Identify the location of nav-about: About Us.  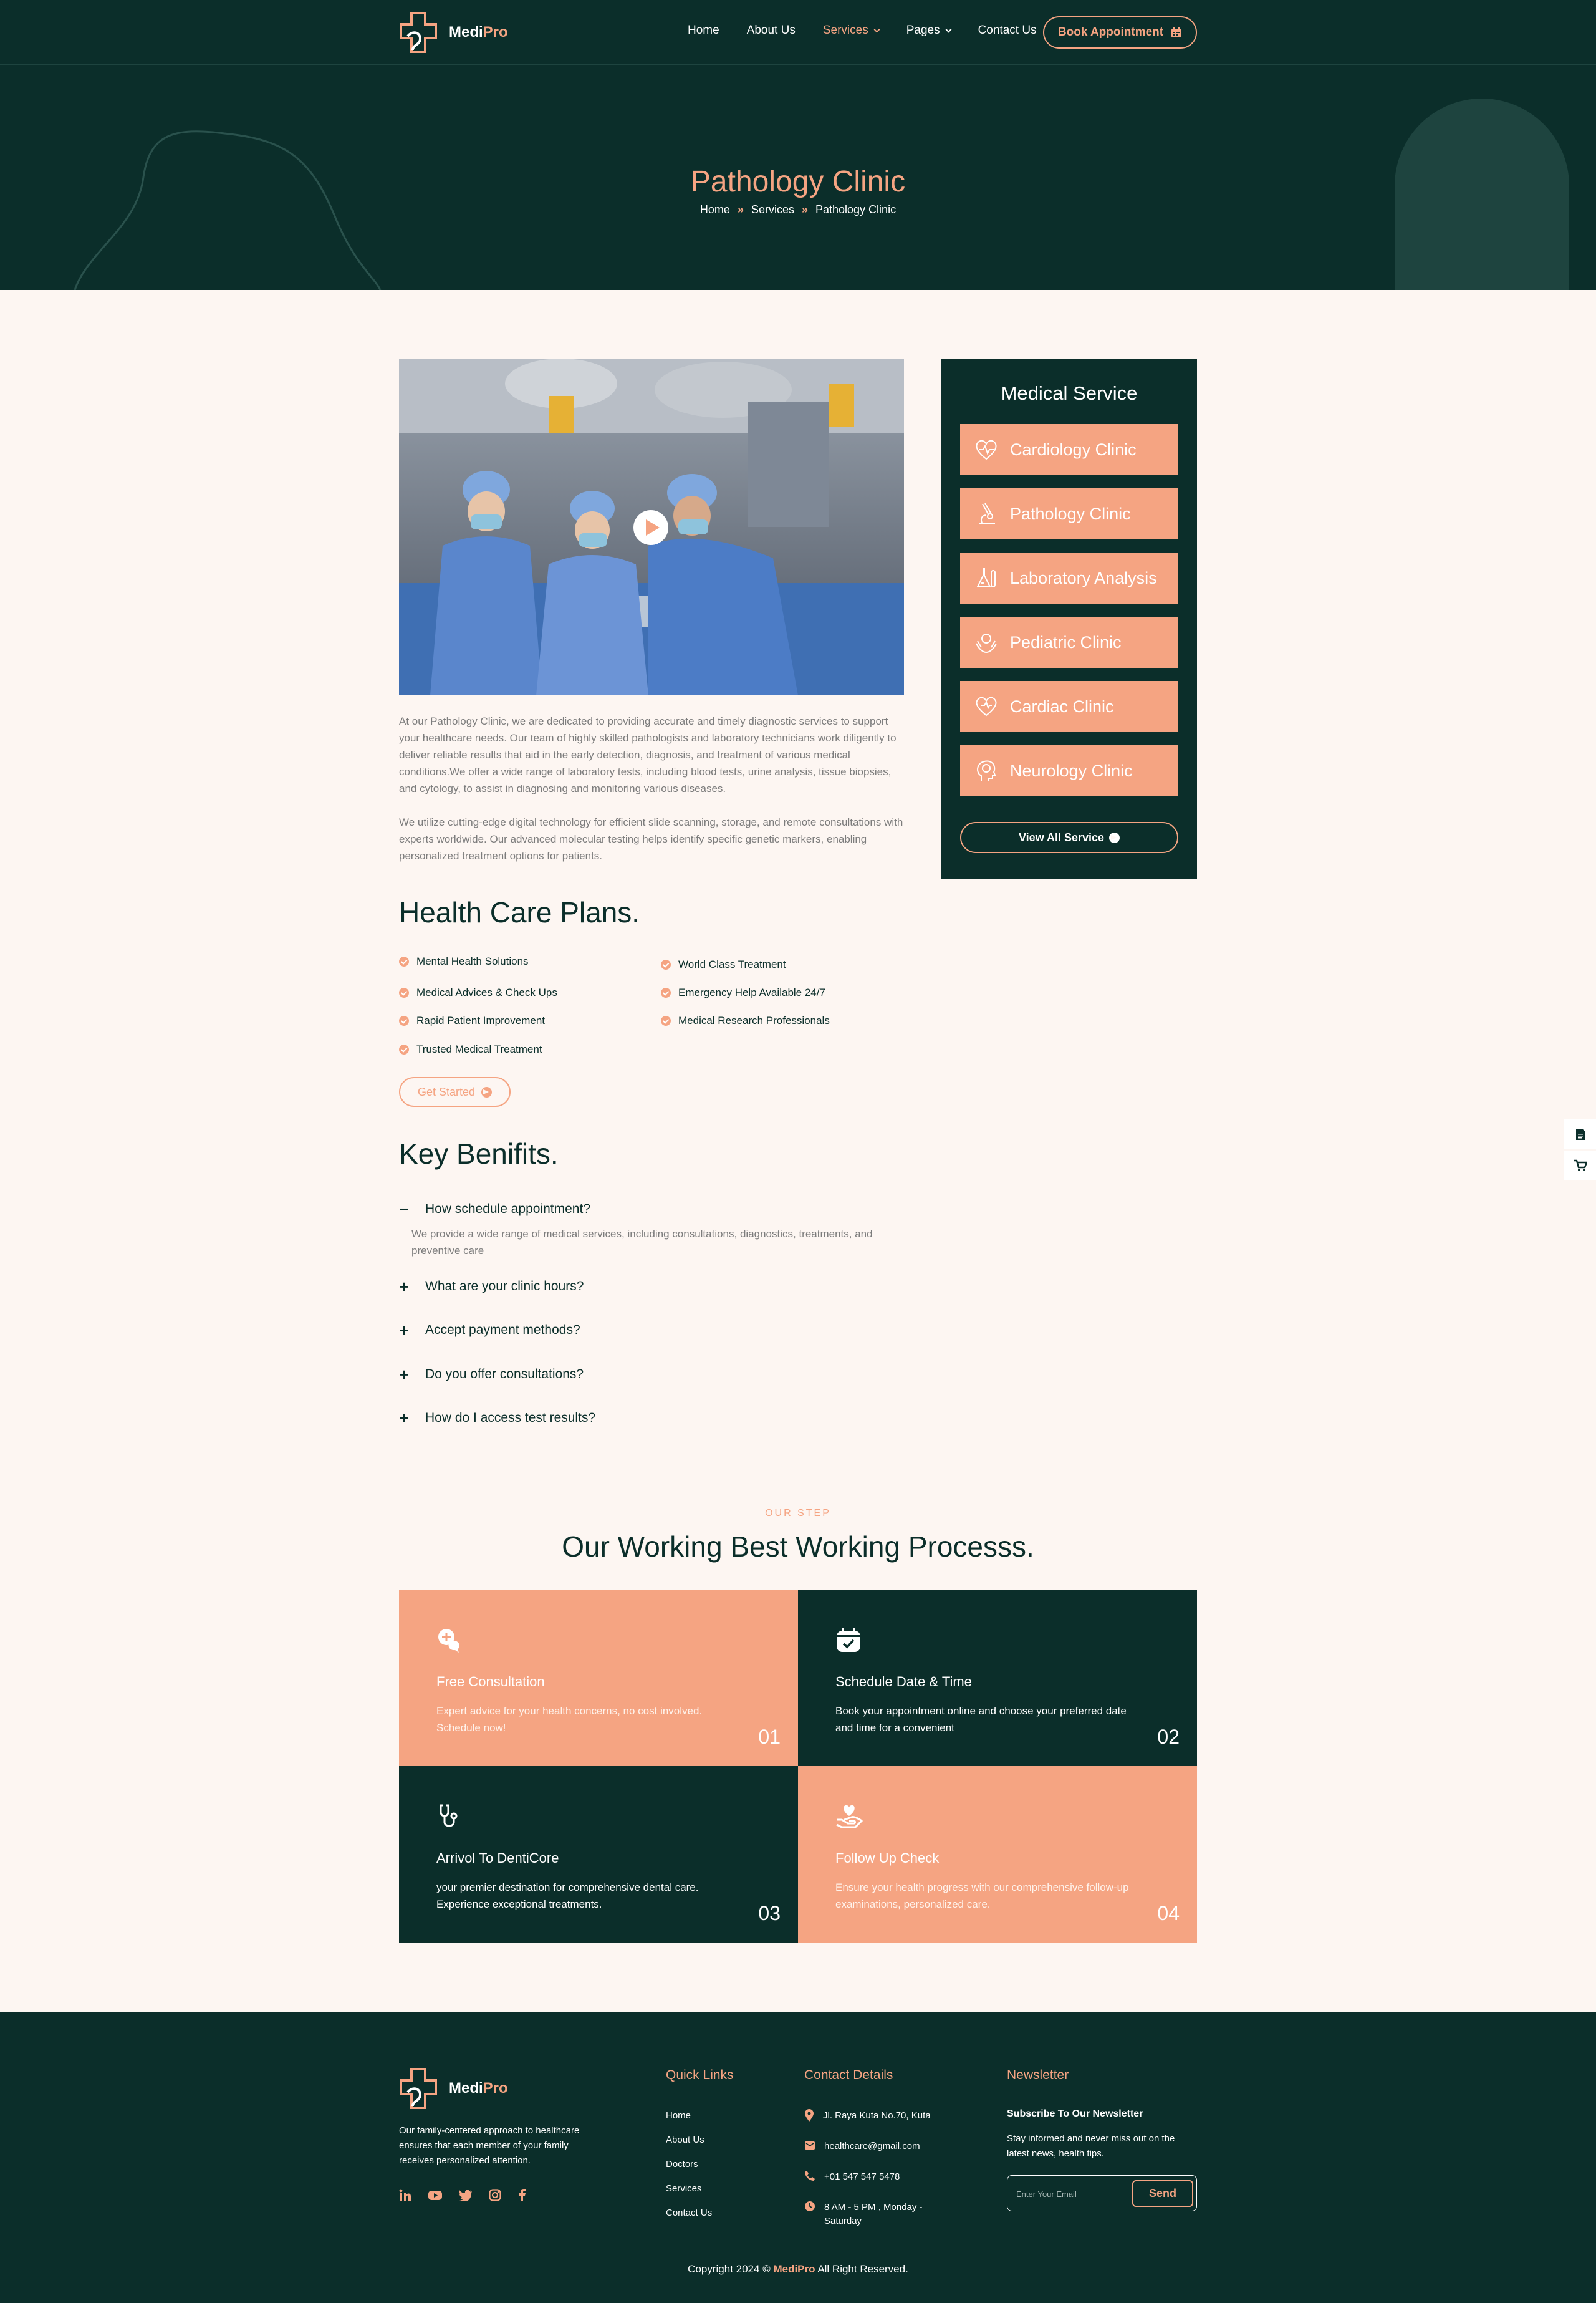
(771, 30).